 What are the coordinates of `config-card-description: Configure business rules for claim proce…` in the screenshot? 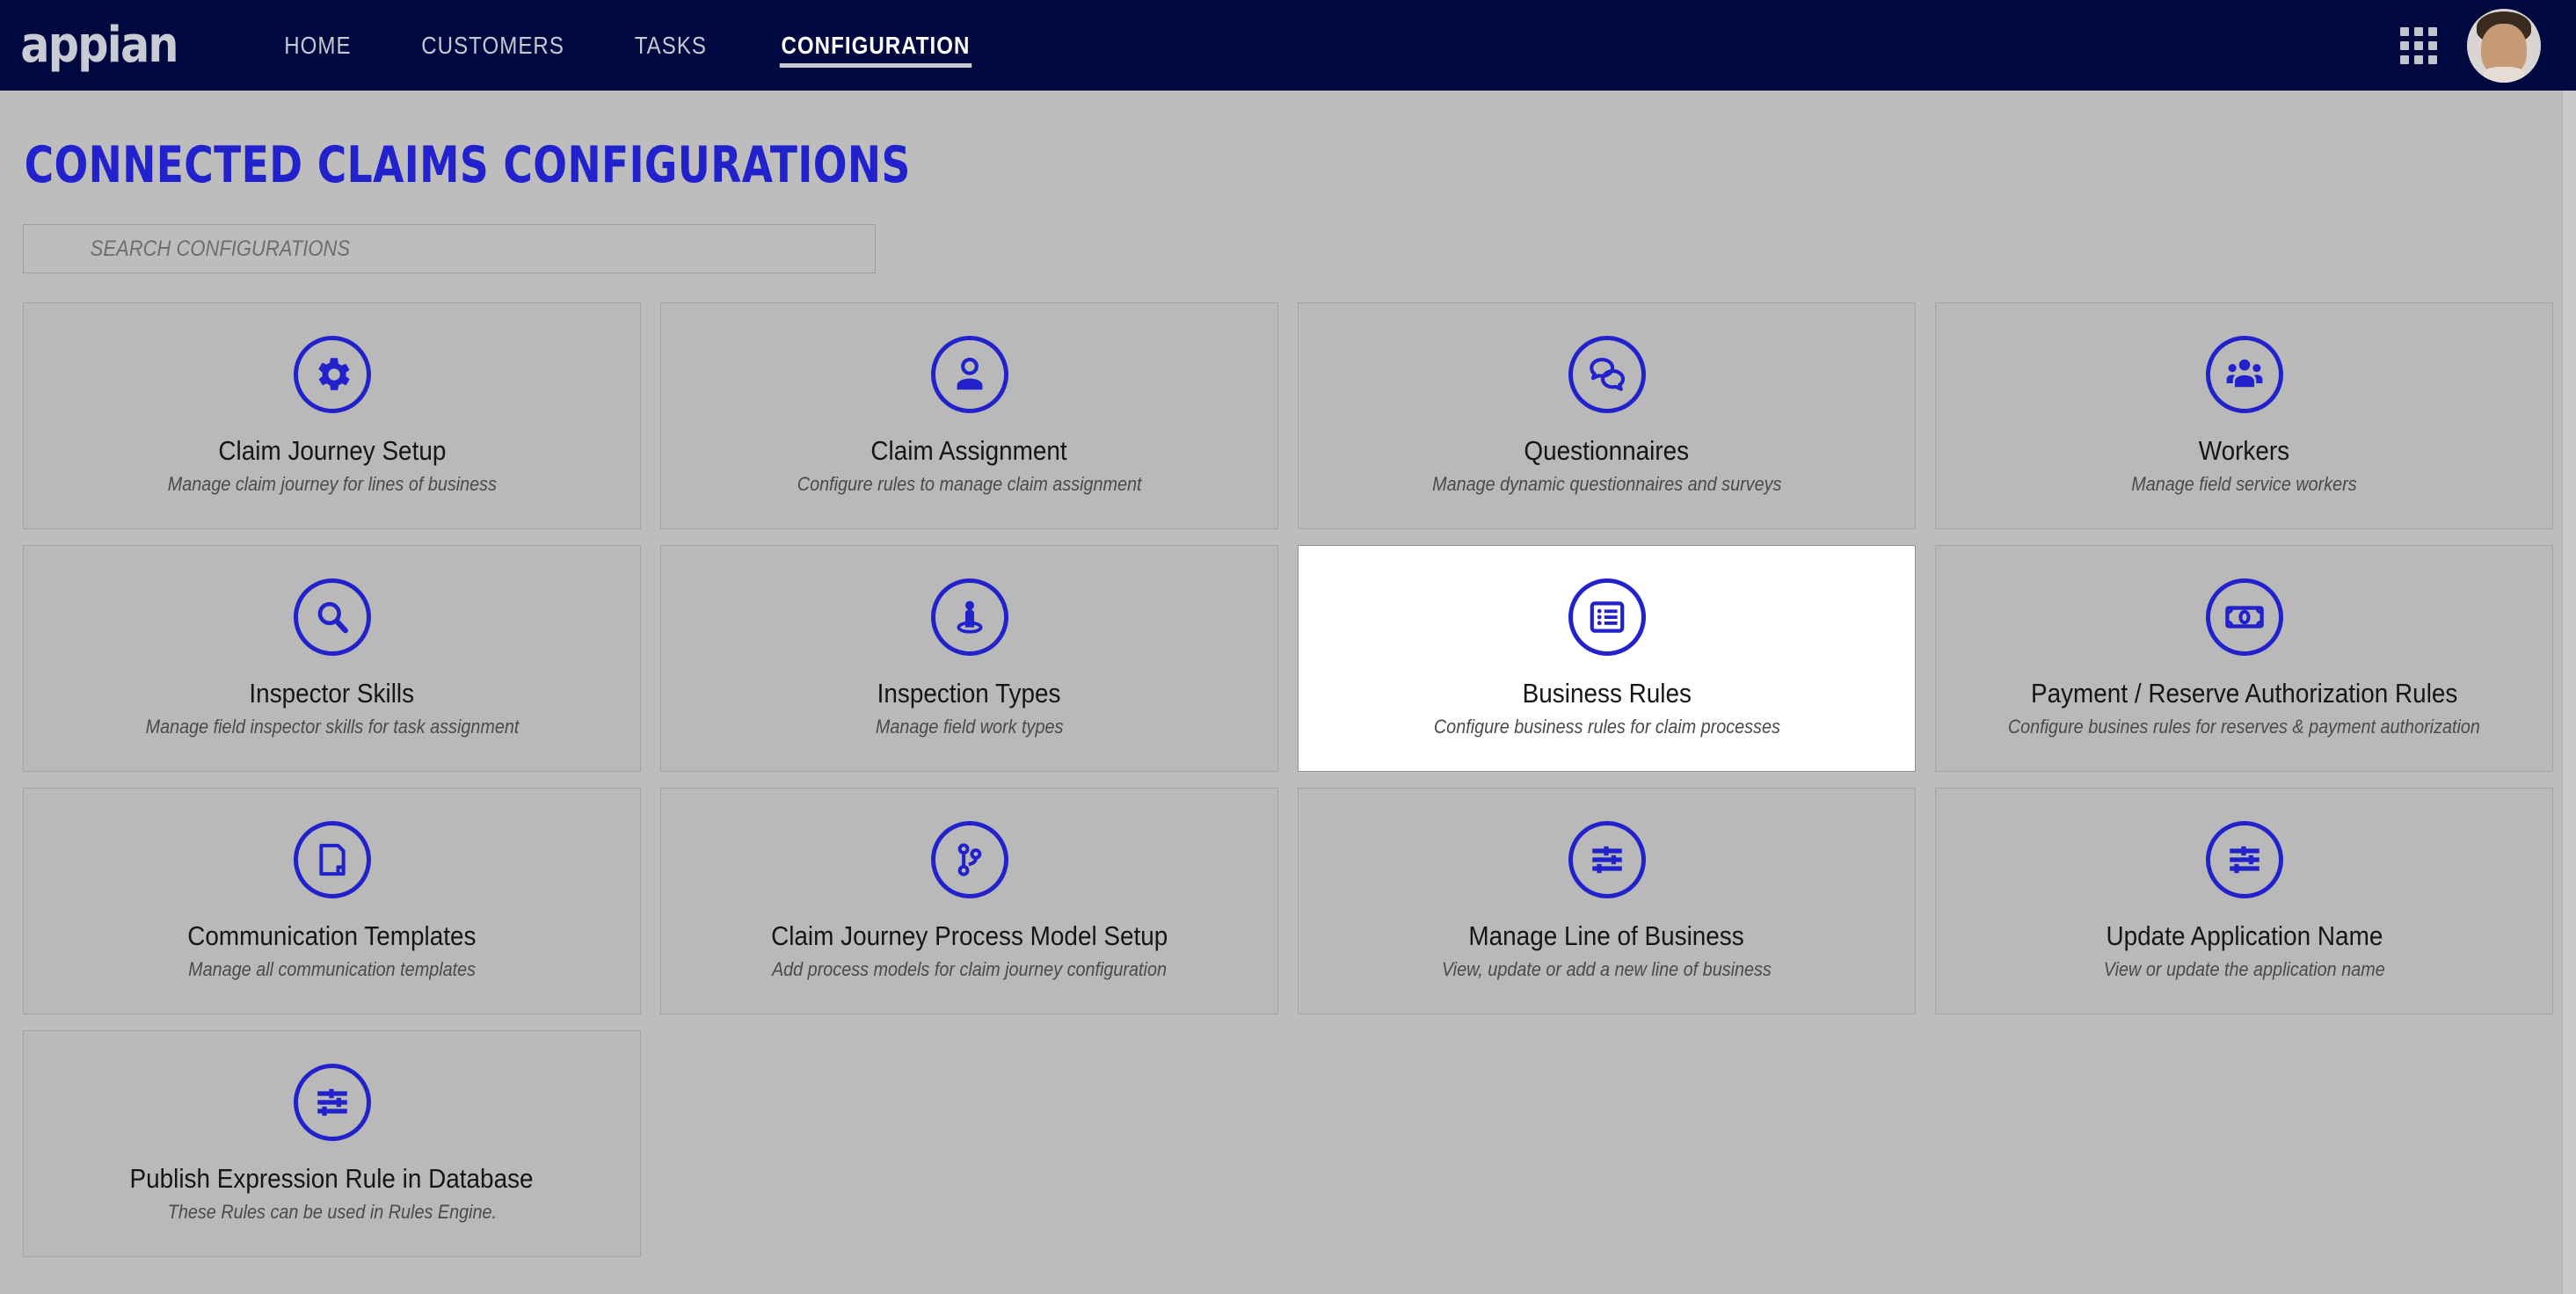 It's located at (1606, 727).